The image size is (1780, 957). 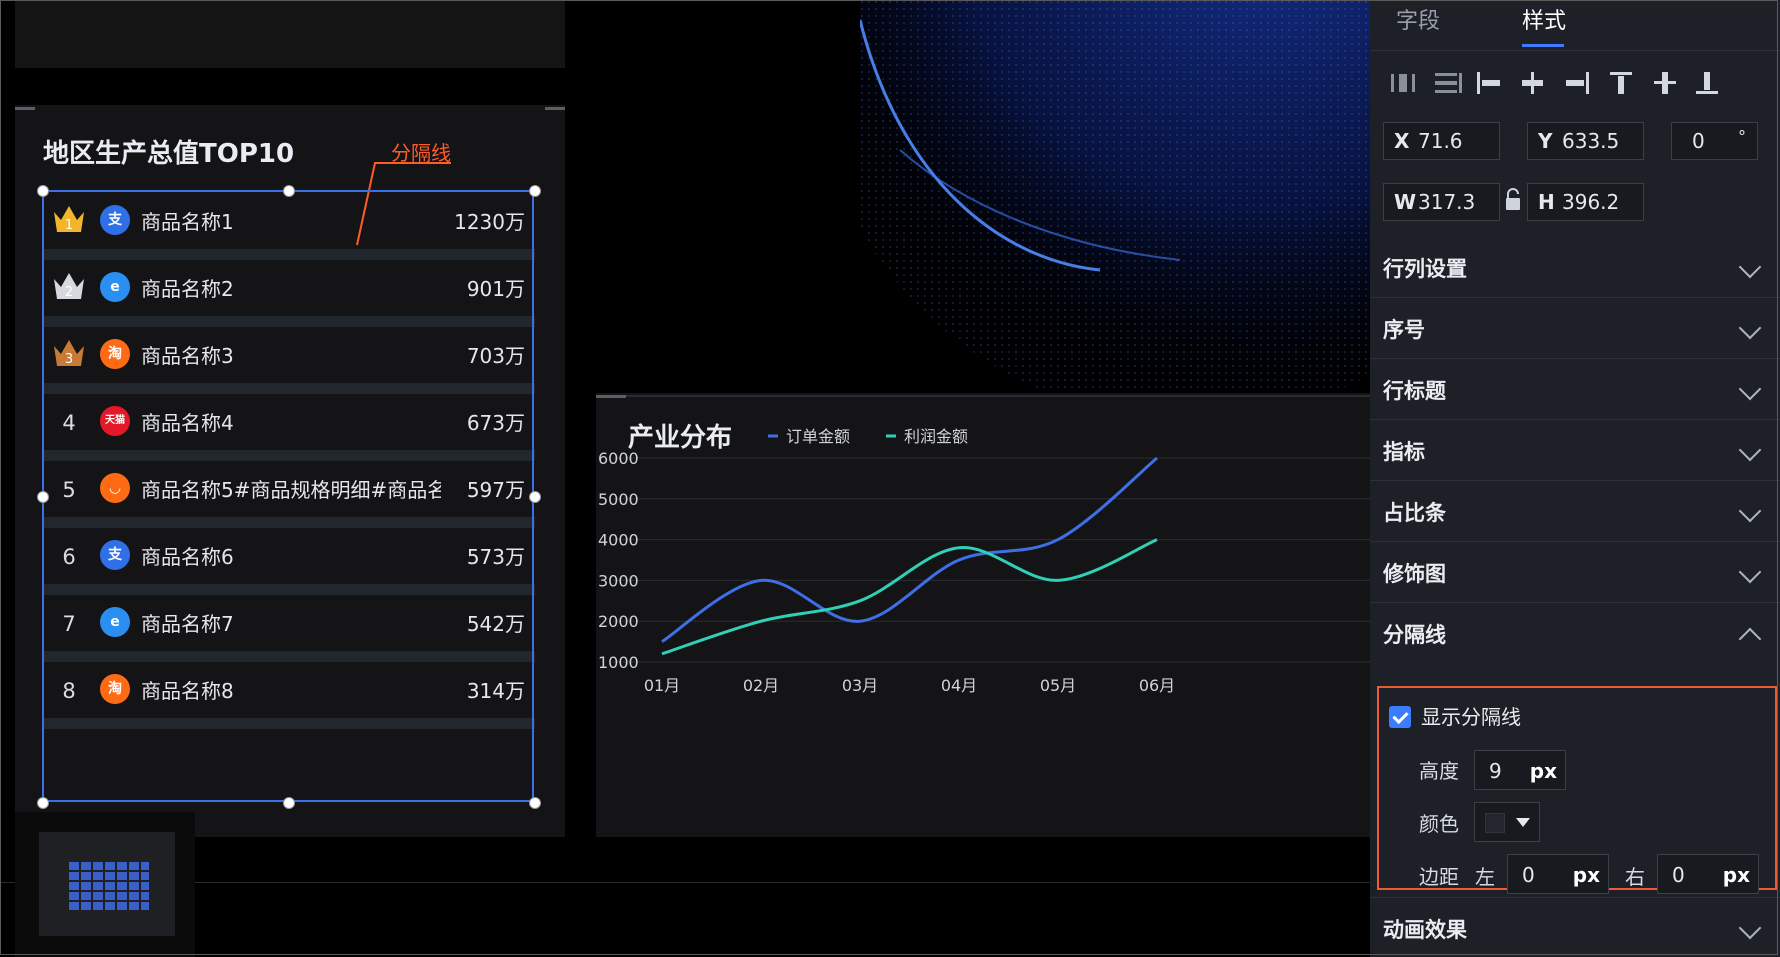 What do you see at coordinates (1545, 141) in the screenshot?
I see `y-label: Y` at bounding box center [1545, 141].